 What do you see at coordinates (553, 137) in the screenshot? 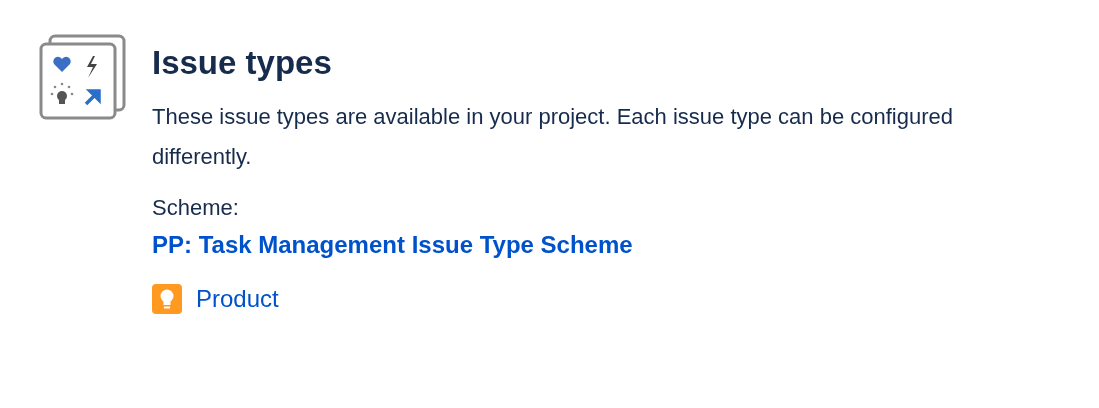
I see `description: These issue types are available in your project. Each issue type can be configured differently.` at bounding box center [553, 137].